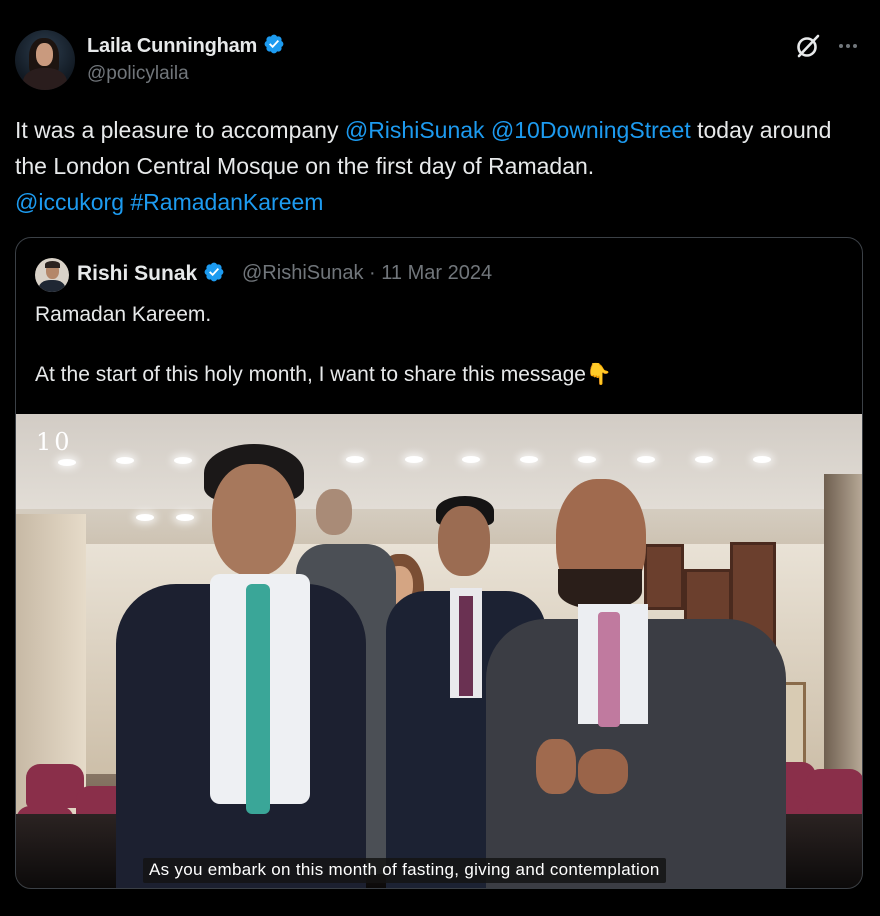 The image size is (880, 916). Describe the element at coordinates (69, 202) in the screenshot. I see `mention-iccukorg: @iccukorg` at that location.